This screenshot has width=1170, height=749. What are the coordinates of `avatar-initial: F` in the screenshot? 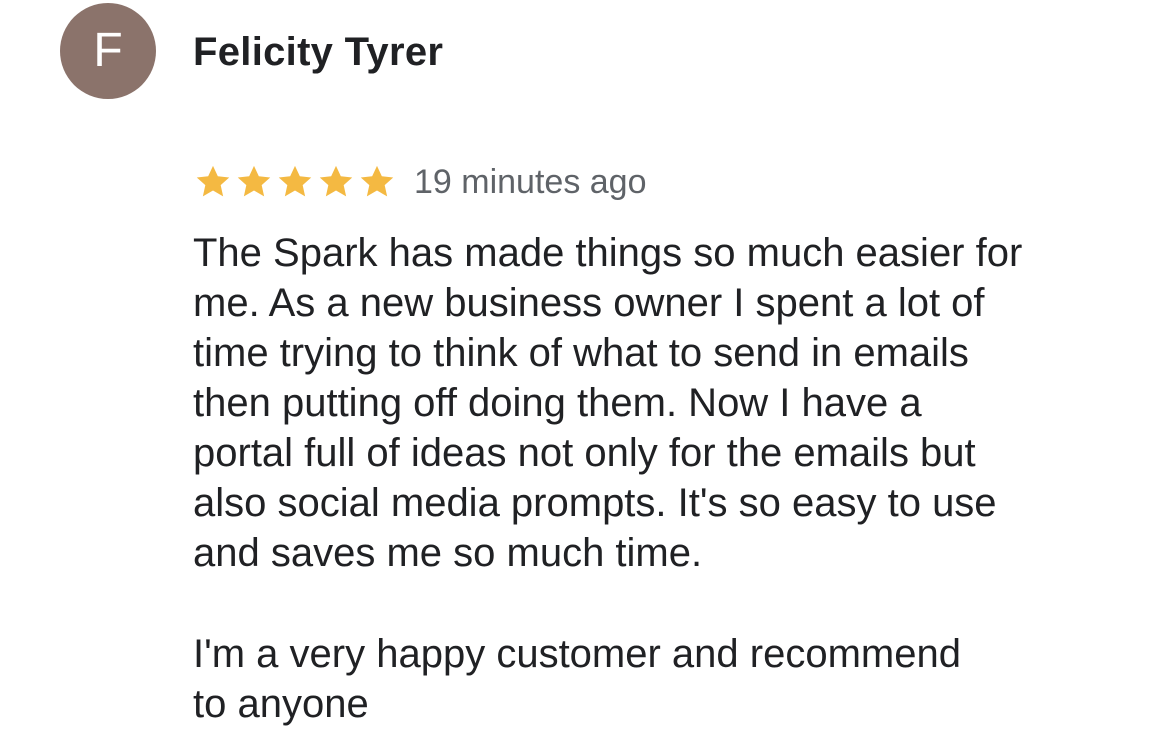 It's located at (108, 50).